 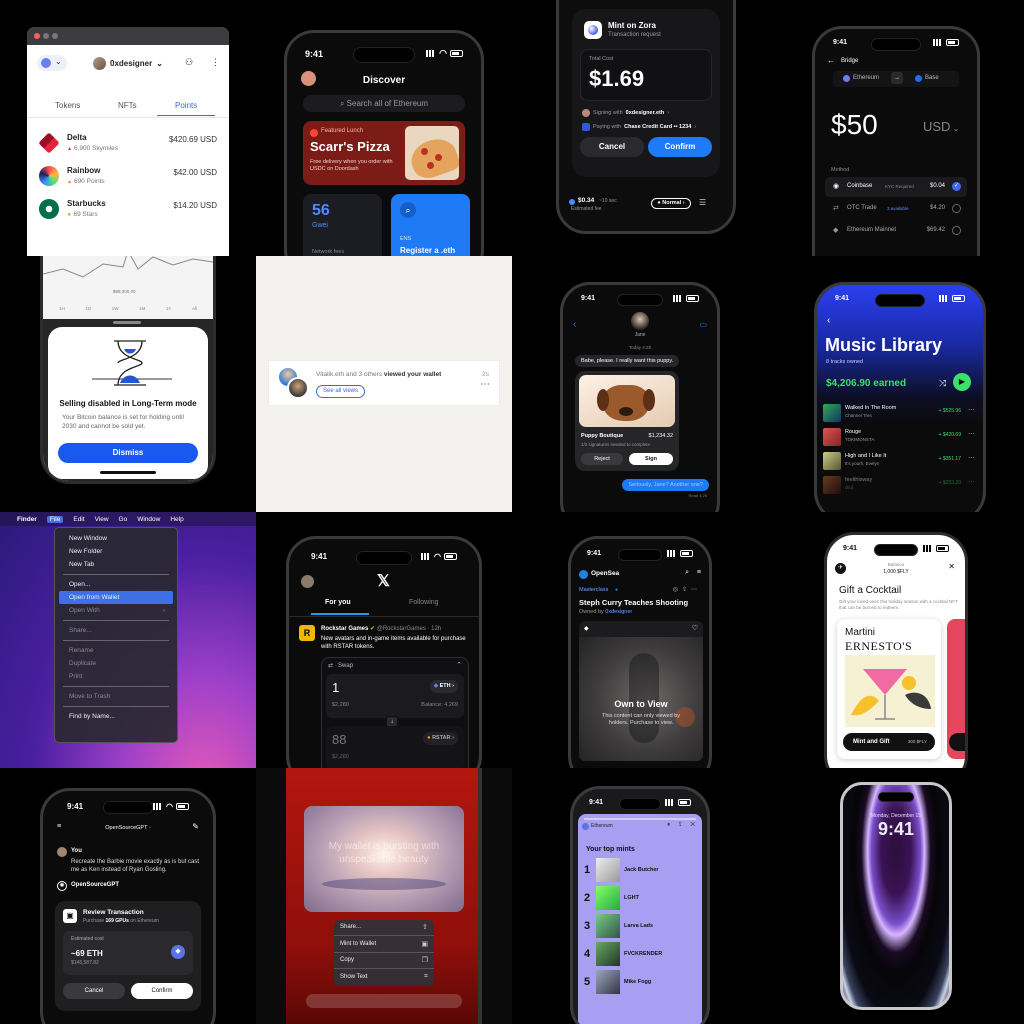 I want to click on tab-tokens: Tokens, so click(x=67, y=105).